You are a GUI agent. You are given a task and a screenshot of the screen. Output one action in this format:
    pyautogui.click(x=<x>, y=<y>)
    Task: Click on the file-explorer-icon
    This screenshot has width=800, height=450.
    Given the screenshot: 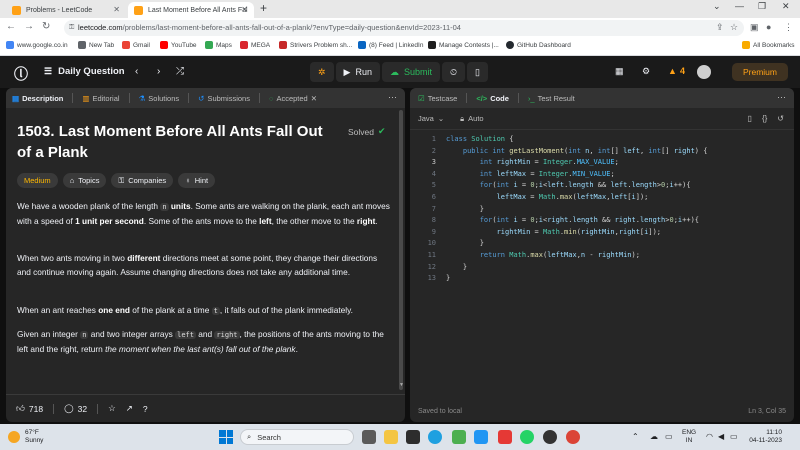 What is the action you would take?
    pyautogui.click(x=391, y=437)
    